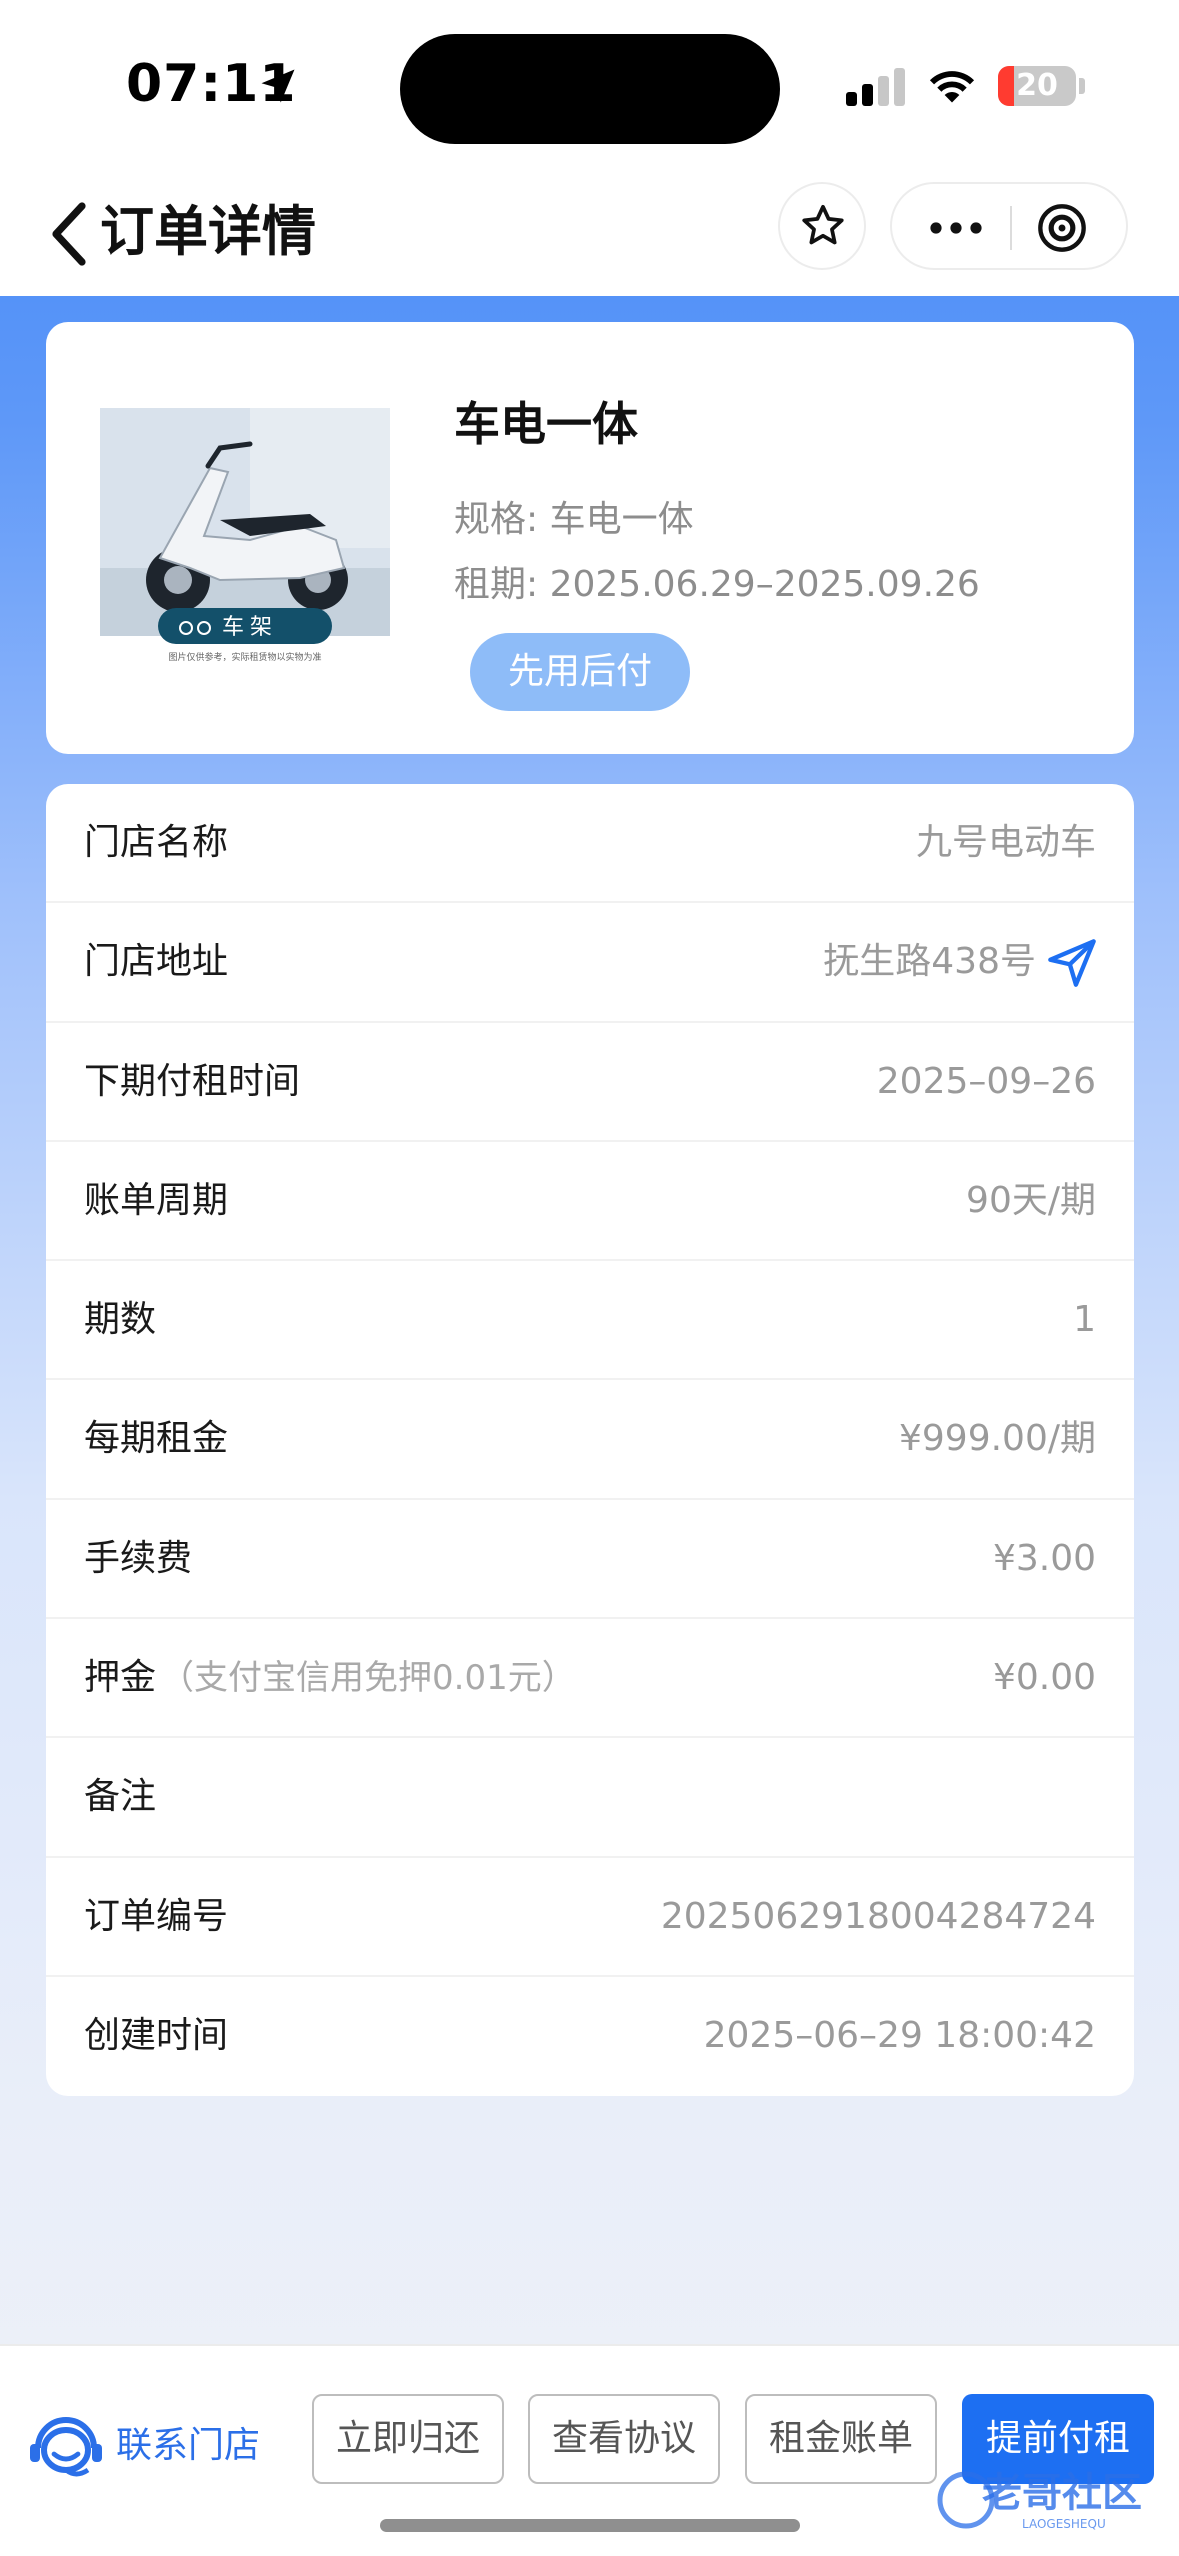 Image resolution: width=1179 pixels, height=2556 pixels. What do you see at coordinates (580, 672) in the screenshot?
I see `pay-later-badge: 先用后付` at bounding box center [580, 672].